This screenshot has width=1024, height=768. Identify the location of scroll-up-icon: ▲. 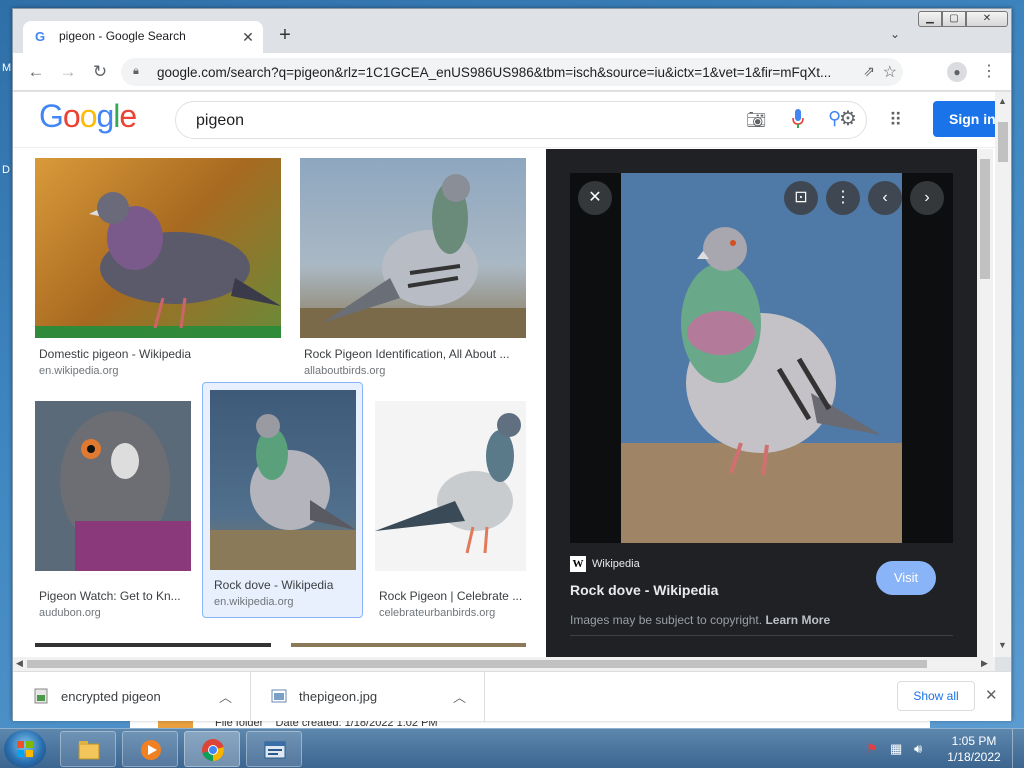
(1002, 101).